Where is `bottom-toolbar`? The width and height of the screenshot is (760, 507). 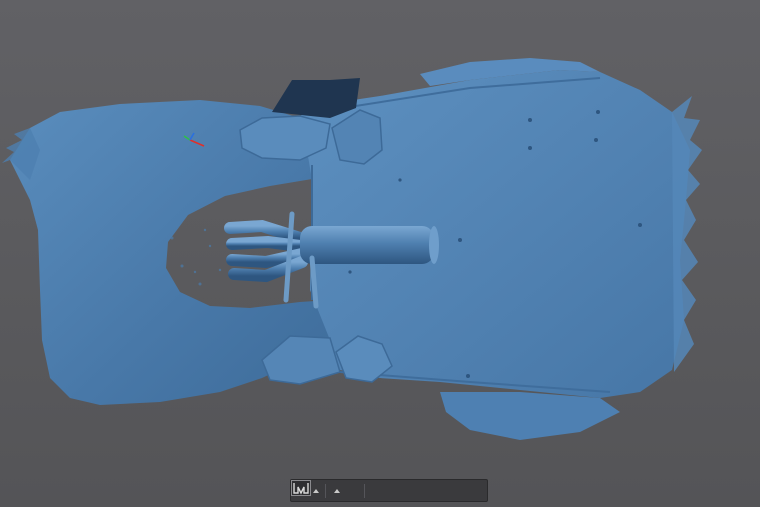
bottom-toolbar is located at coordinates (389, 490).